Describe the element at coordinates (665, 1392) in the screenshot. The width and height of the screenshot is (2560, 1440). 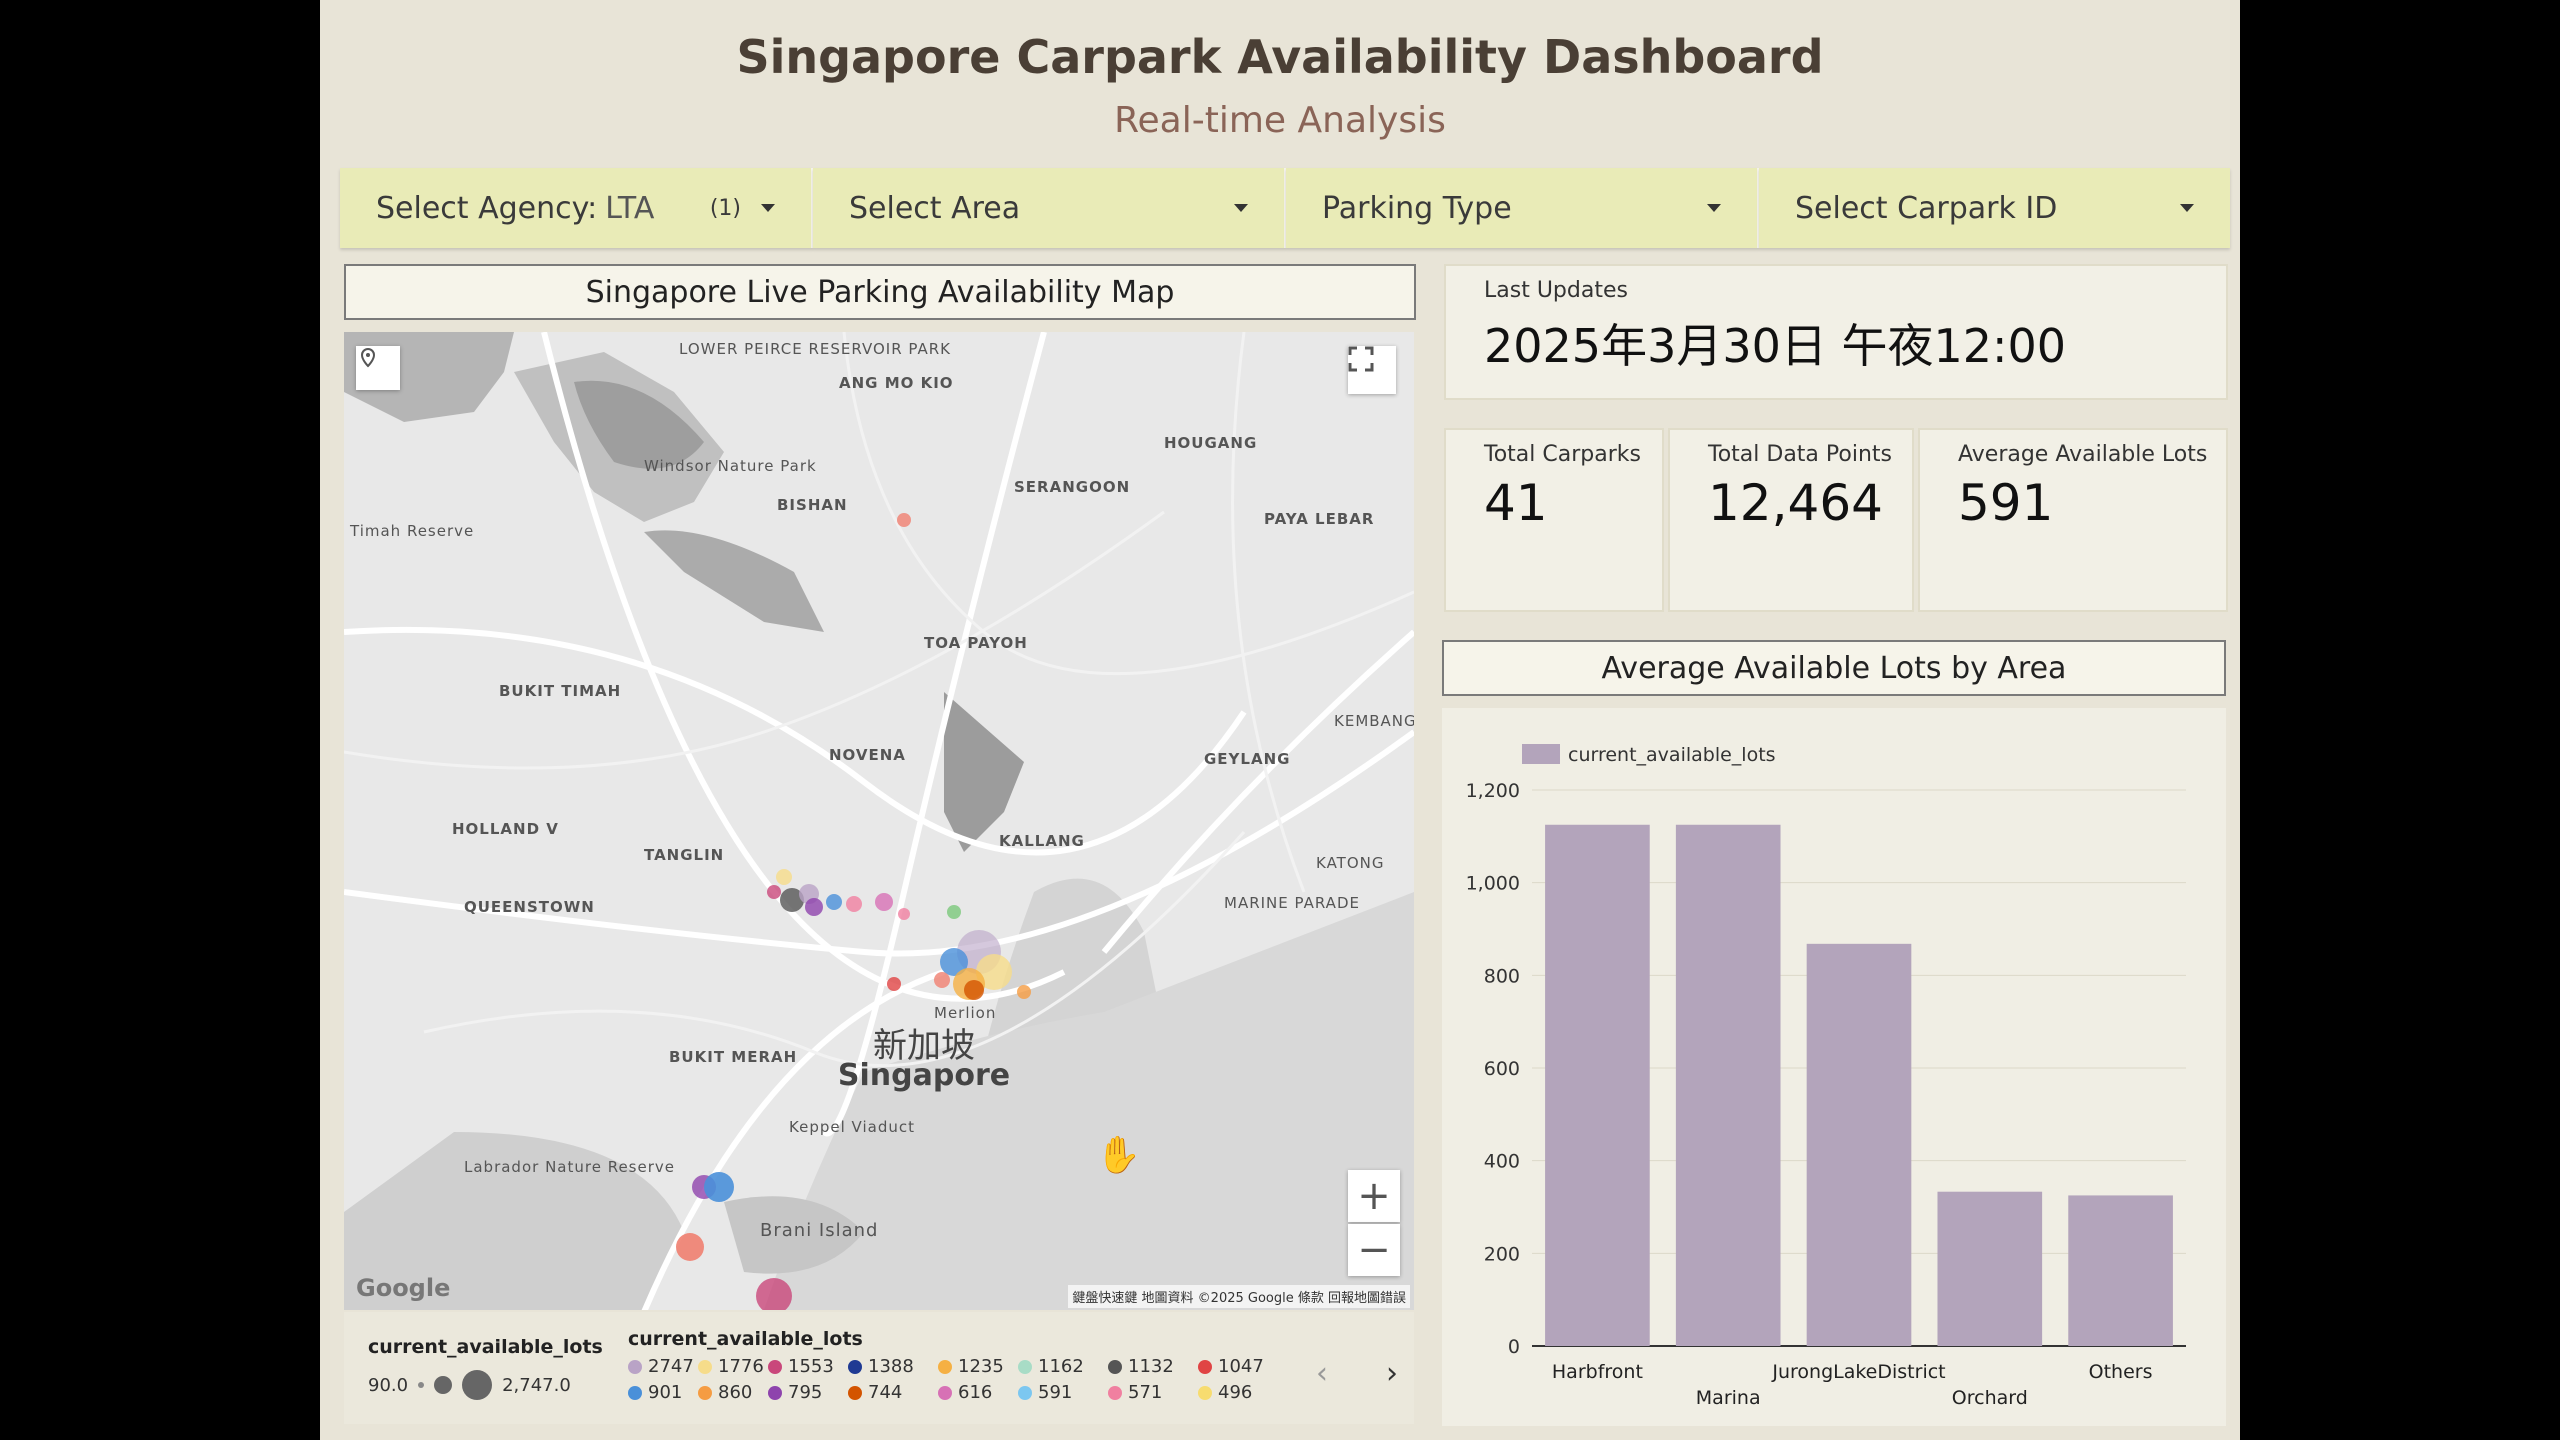
I see `color-legend-label: 901` at that location.